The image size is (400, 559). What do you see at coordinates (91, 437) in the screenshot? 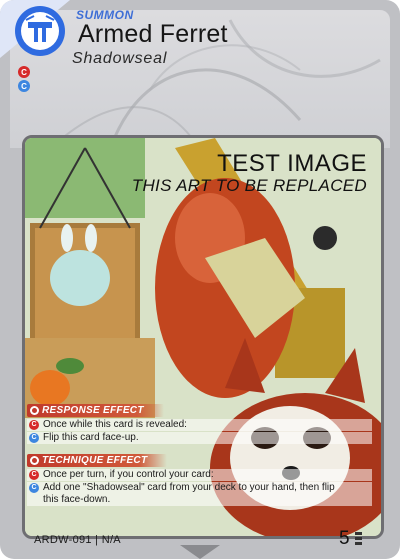
I see `response-action-text: Flip this card face-up.` at bounding box center [91, 437].